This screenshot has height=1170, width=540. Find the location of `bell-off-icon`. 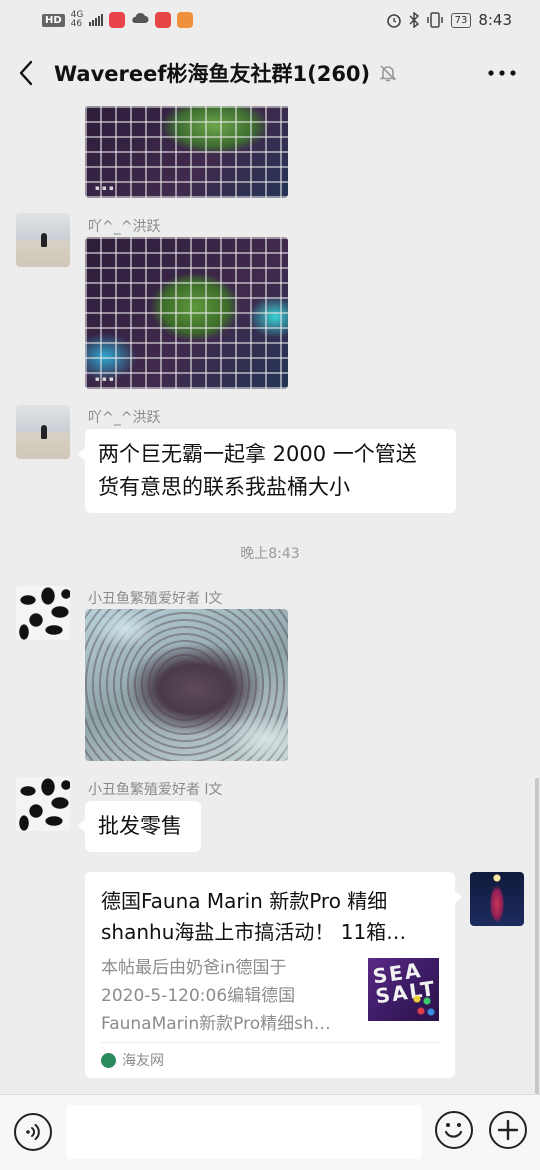

bell-off-icon is located at coordinates (388, 73).